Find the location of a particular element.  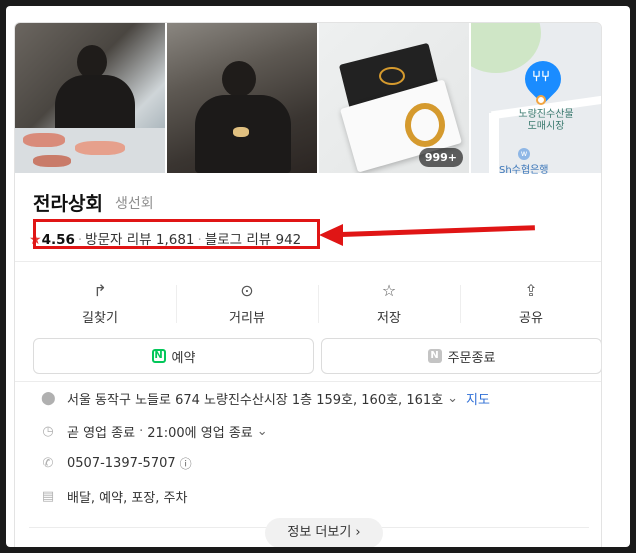

action-label: 저장 is located at coordinates (389, 318).